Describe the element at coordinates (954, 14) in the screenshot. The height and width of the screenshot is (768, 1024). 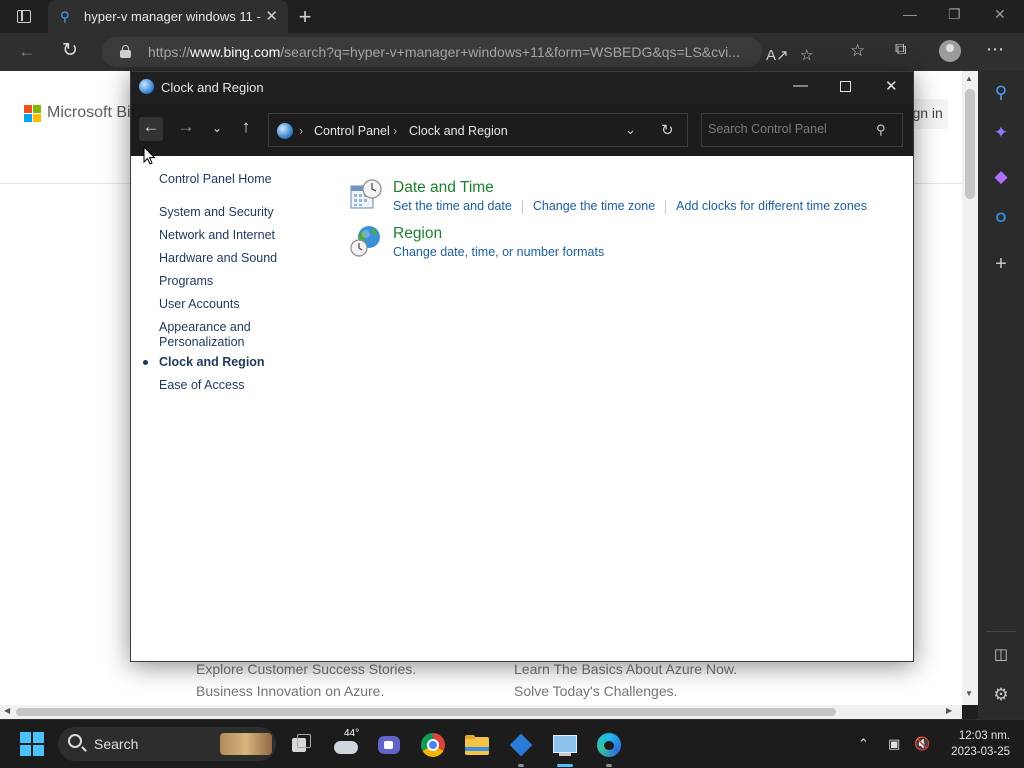
I see `restore-icon: ❐` at that location.